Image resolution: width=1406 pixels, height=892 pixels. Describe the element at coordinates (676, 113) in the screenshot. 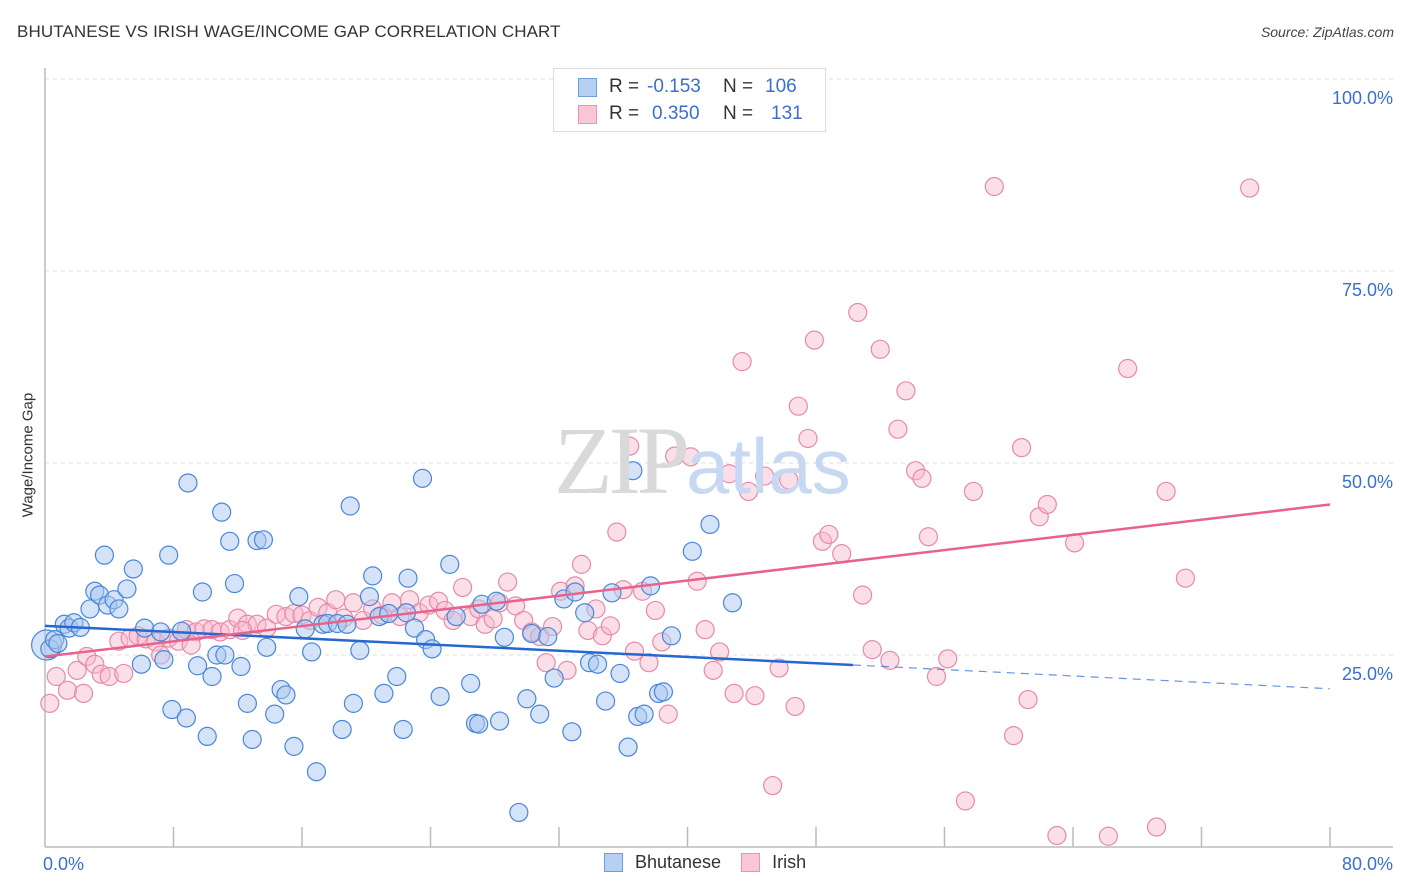

I see `r-value: 0.350` at that location.